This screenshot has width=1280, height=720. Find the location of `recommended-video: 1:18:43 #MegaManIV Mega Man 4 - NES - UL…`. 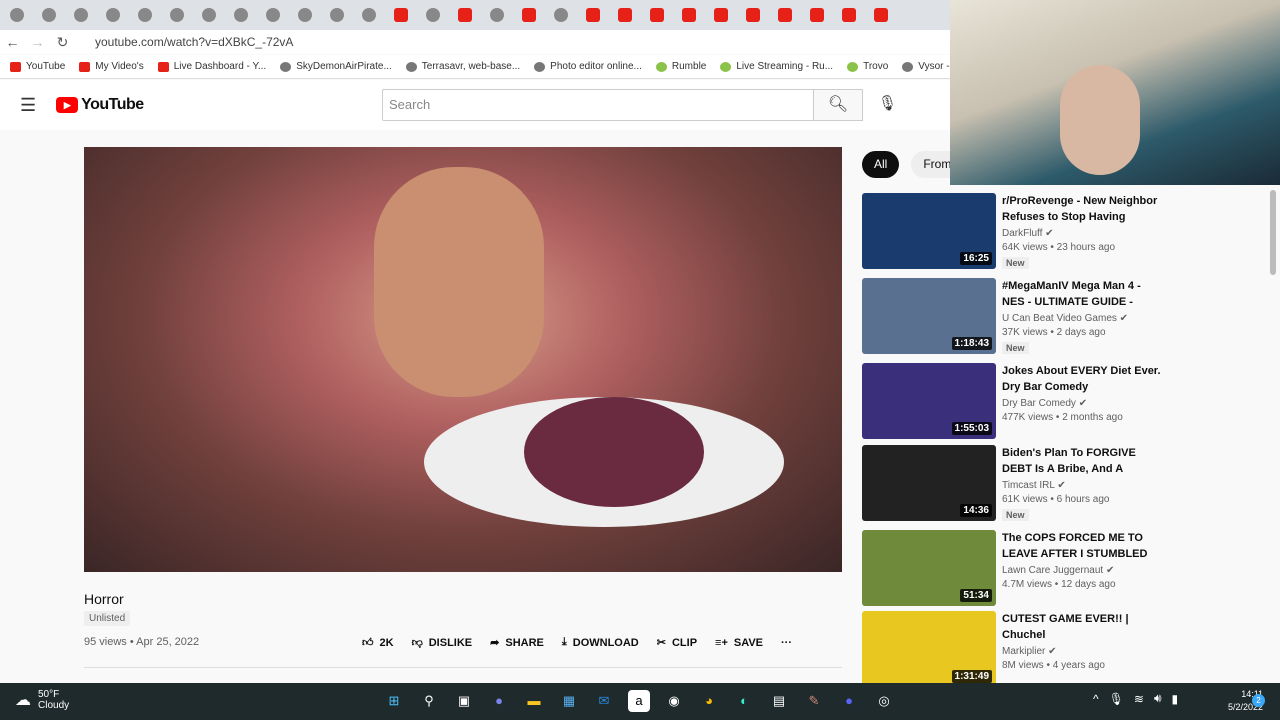

recommended-video: 1:18:43 #MegaManIV Mega Man 4 - NES - UL… is located at coordinates (1012, 316).